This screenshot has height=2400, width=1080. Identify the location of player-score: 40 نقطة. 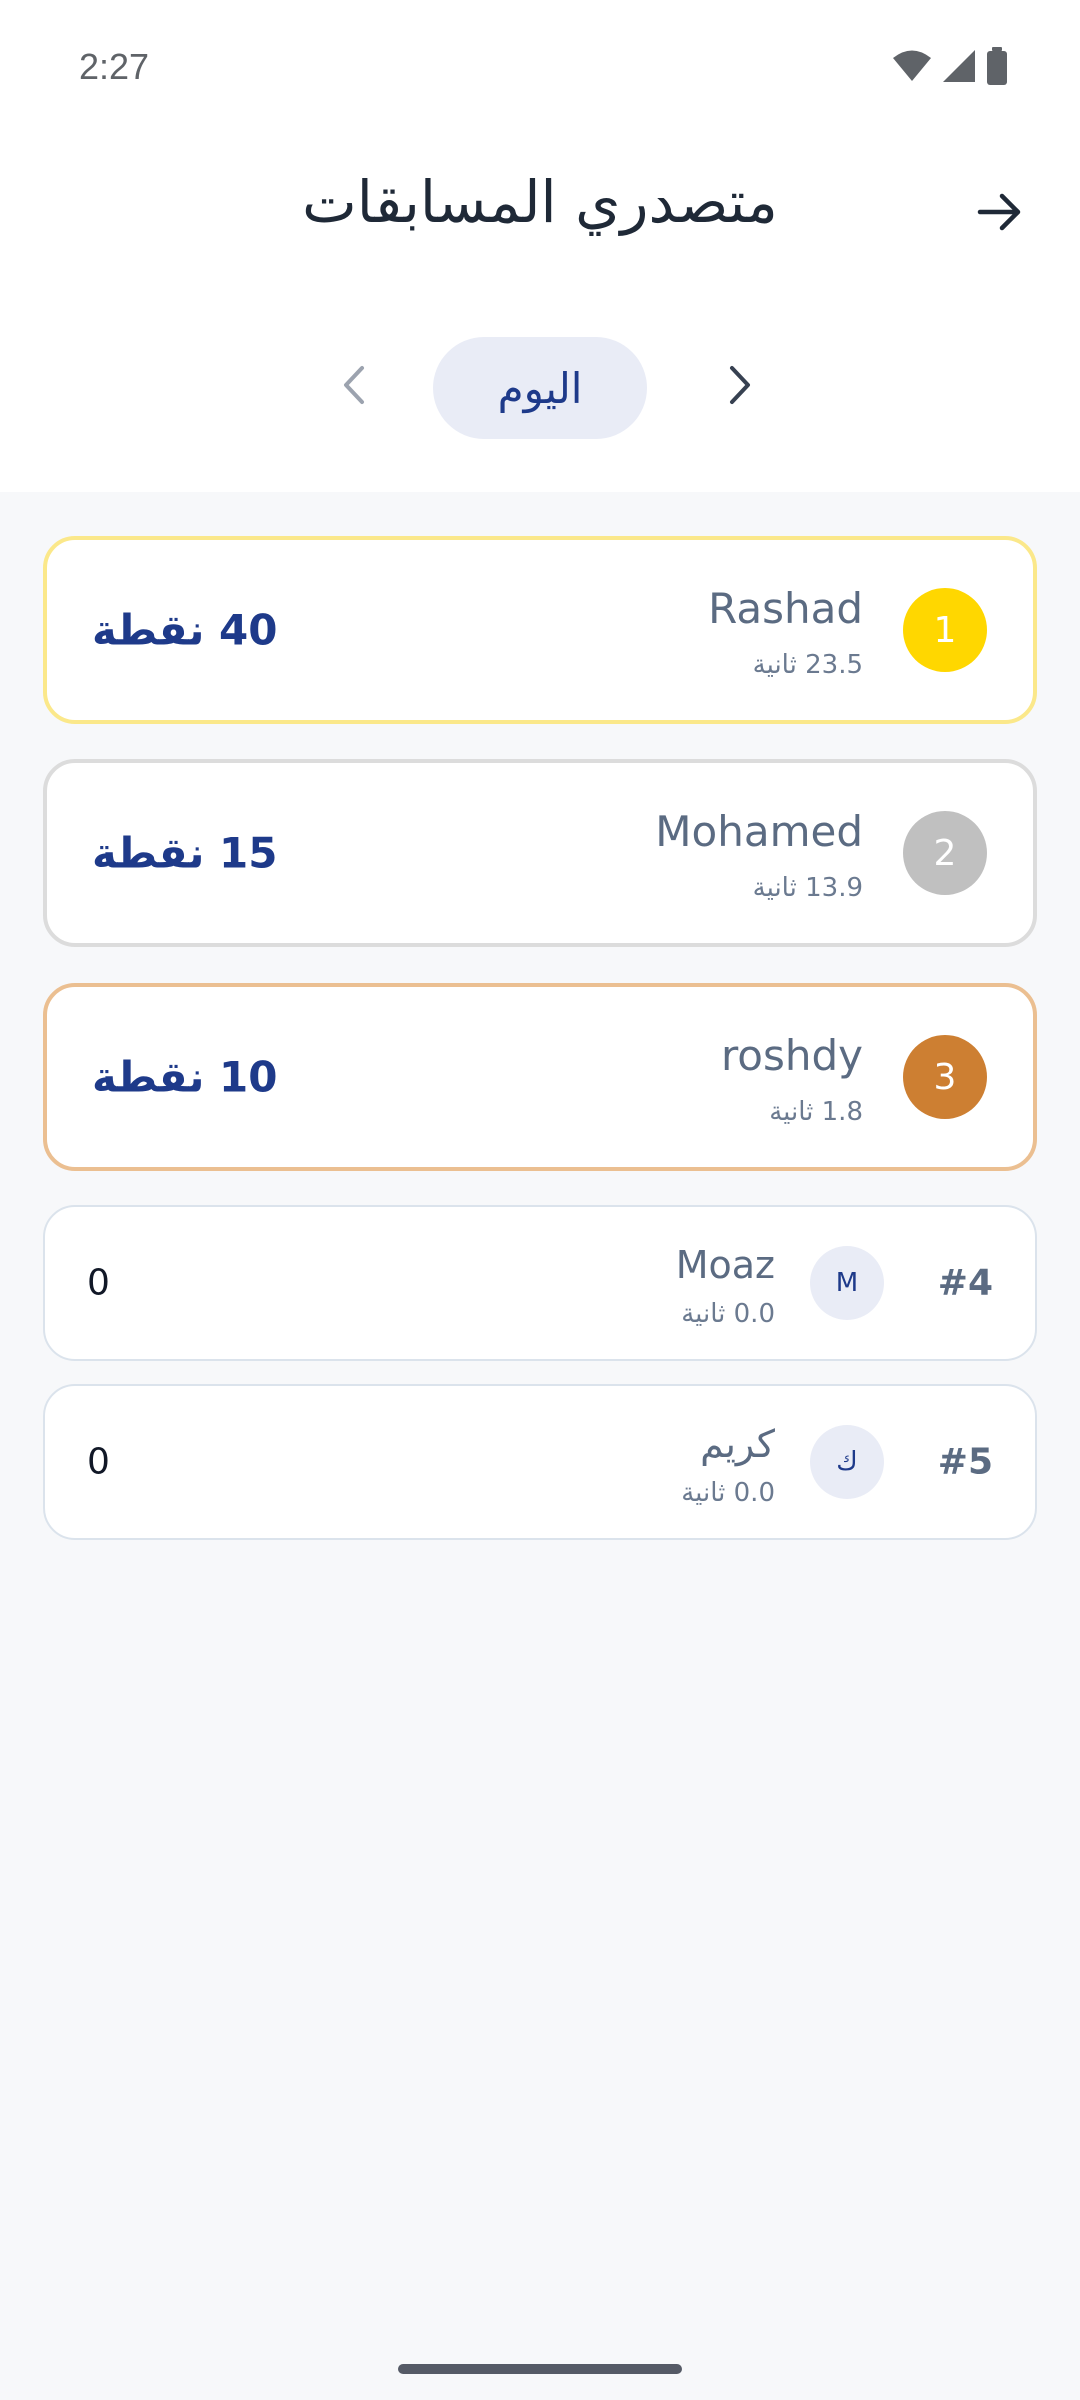
(185, 630).